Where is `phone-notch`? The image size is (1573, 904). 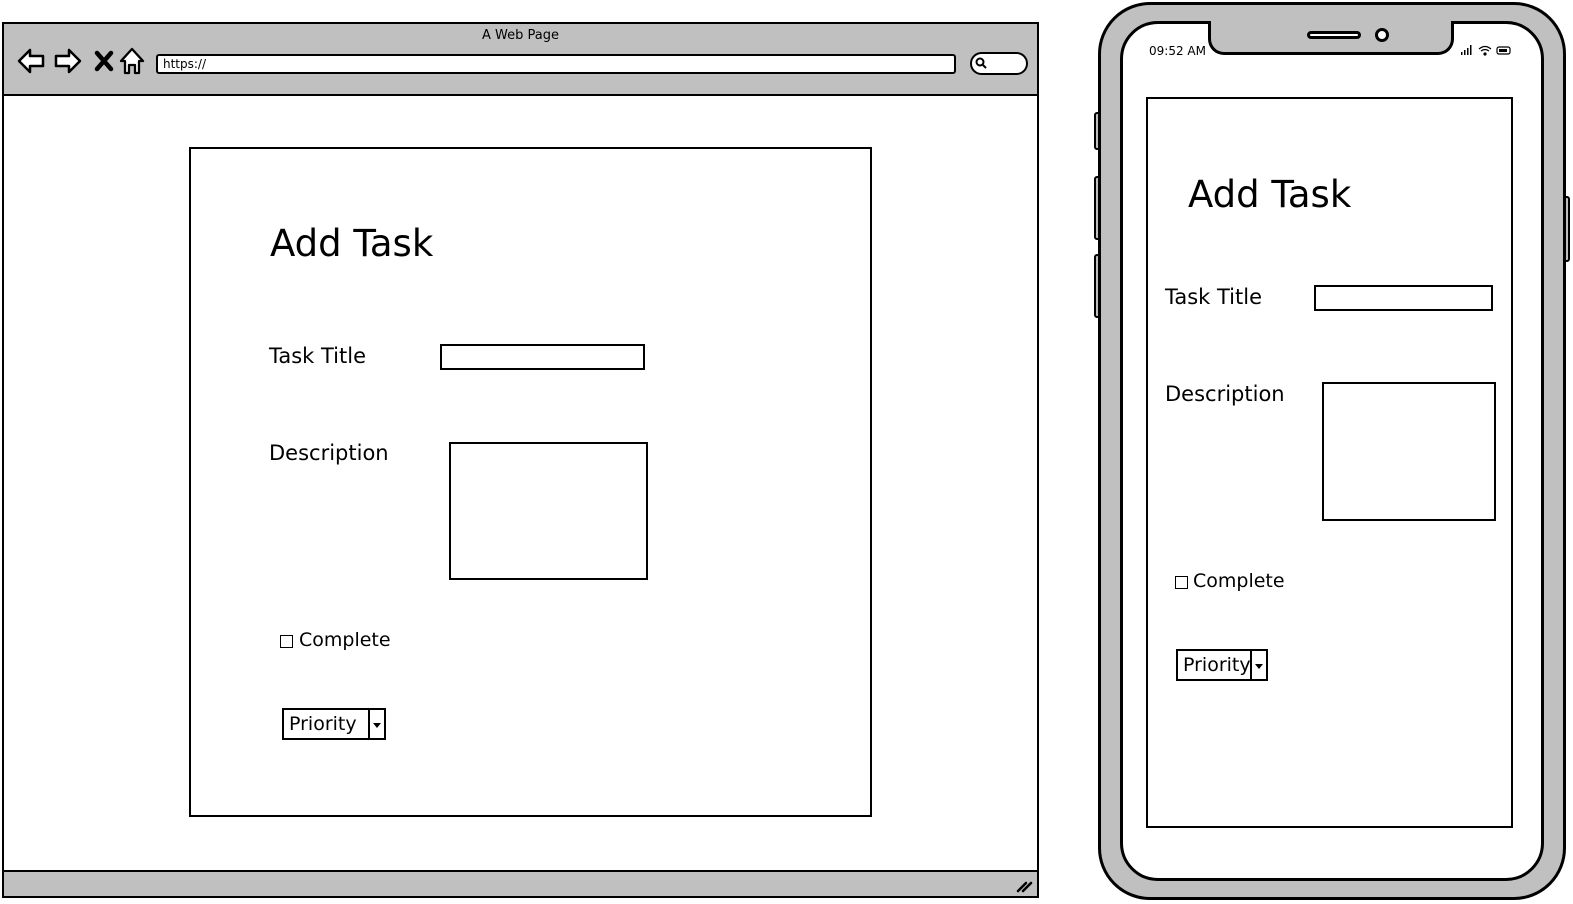
phone-notch is located at coordinates (1331, 38).